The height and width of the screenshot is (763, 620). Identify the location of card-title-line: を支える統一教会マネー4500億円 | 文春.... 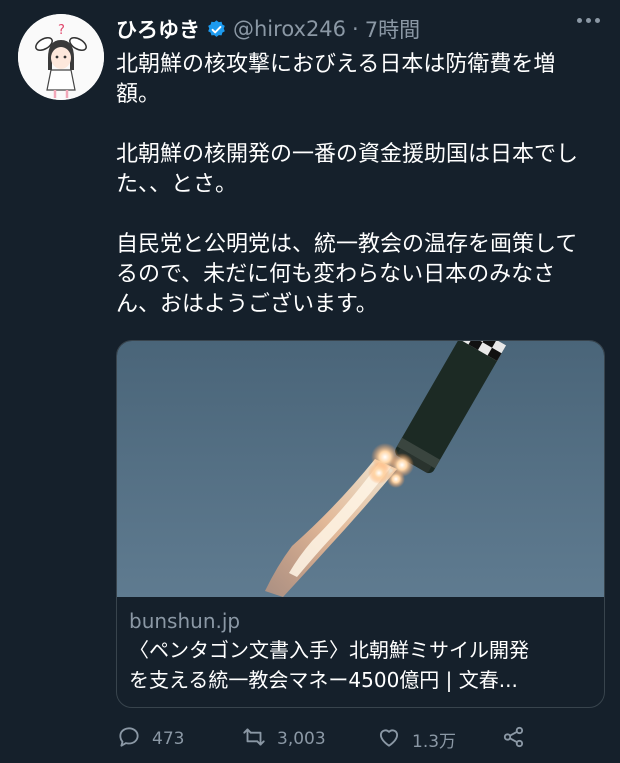
(323, 680).